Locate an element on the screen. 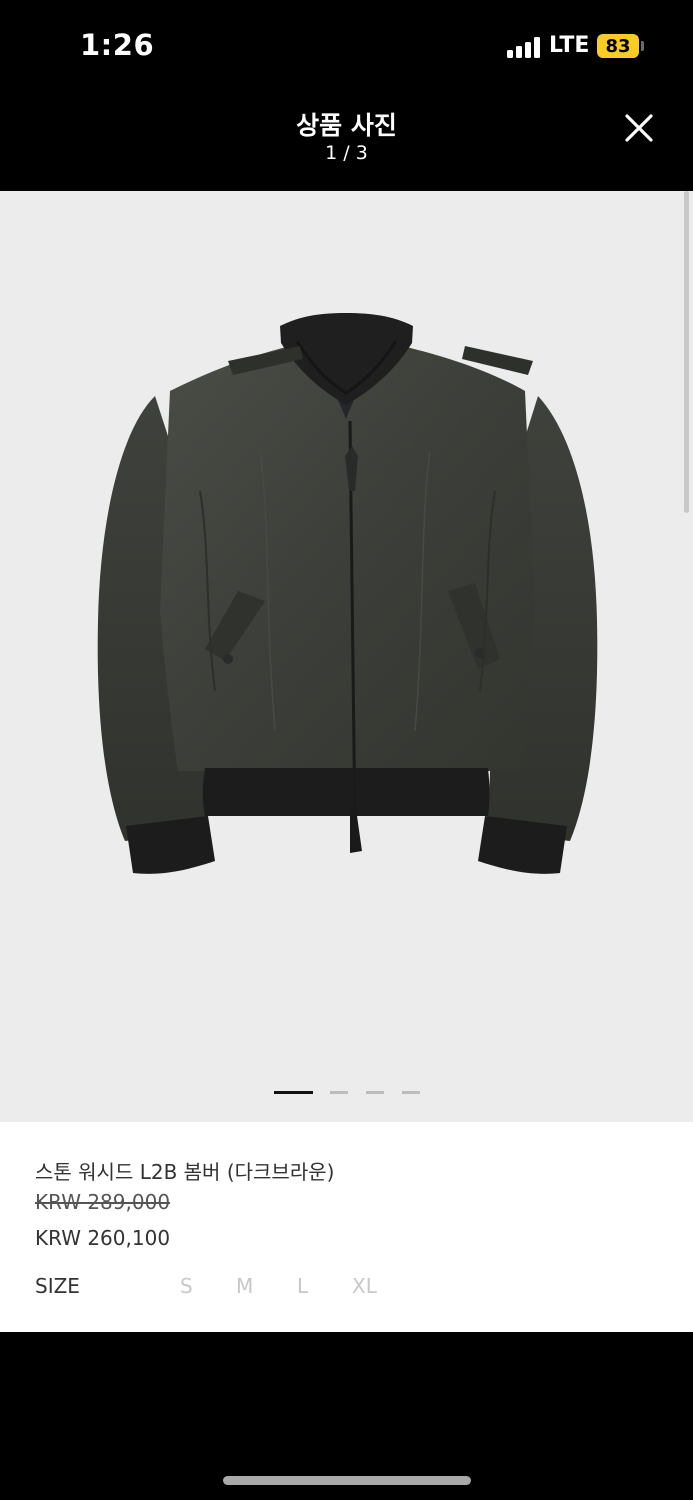 The height and width of the screenshot is (1500, 693). home-indicator is located at coordinates (347, 1480).